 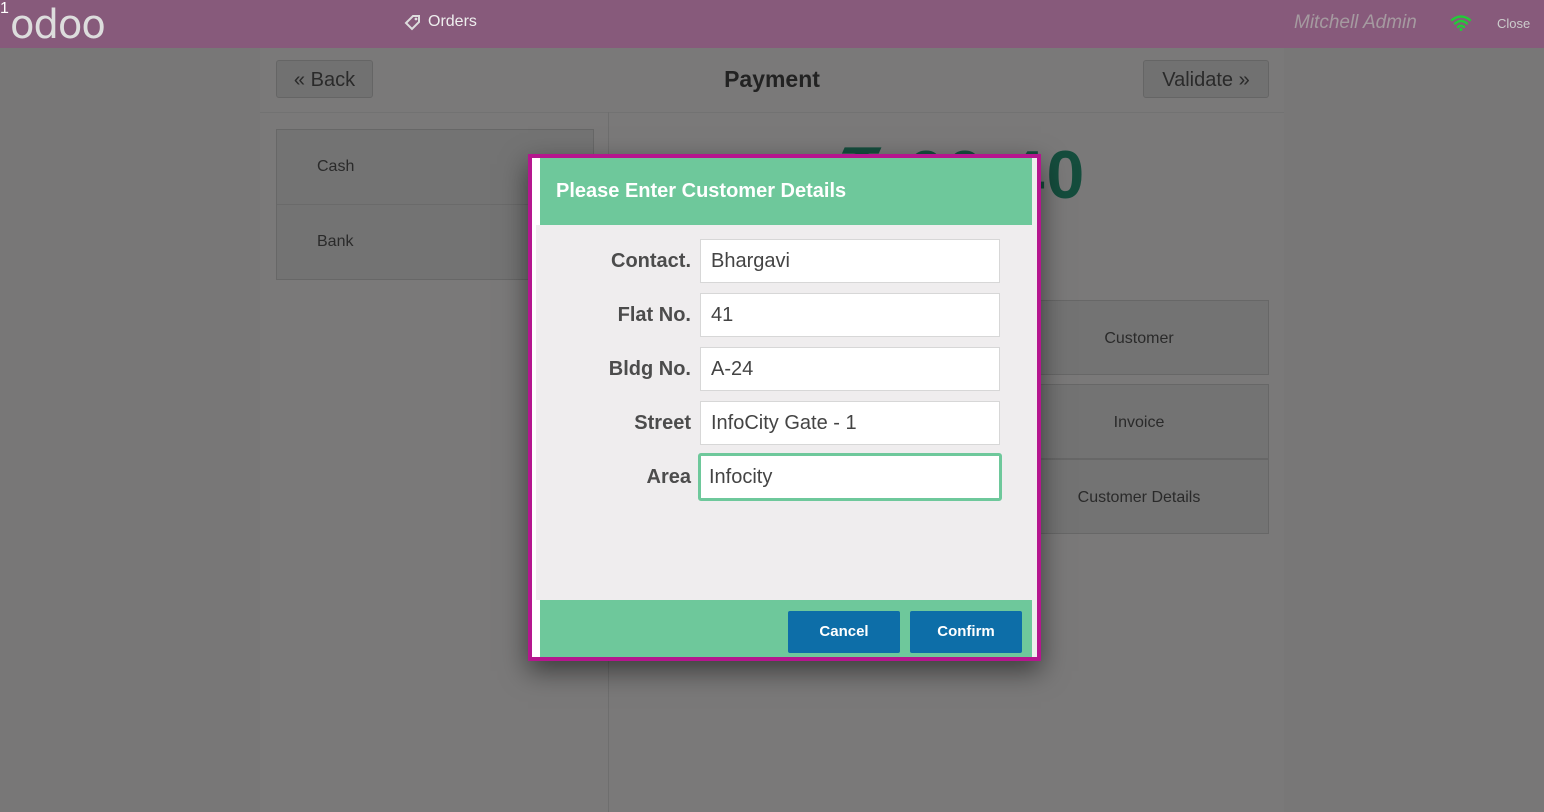 I want to click on tag-icon, so click(x=413, y=22).